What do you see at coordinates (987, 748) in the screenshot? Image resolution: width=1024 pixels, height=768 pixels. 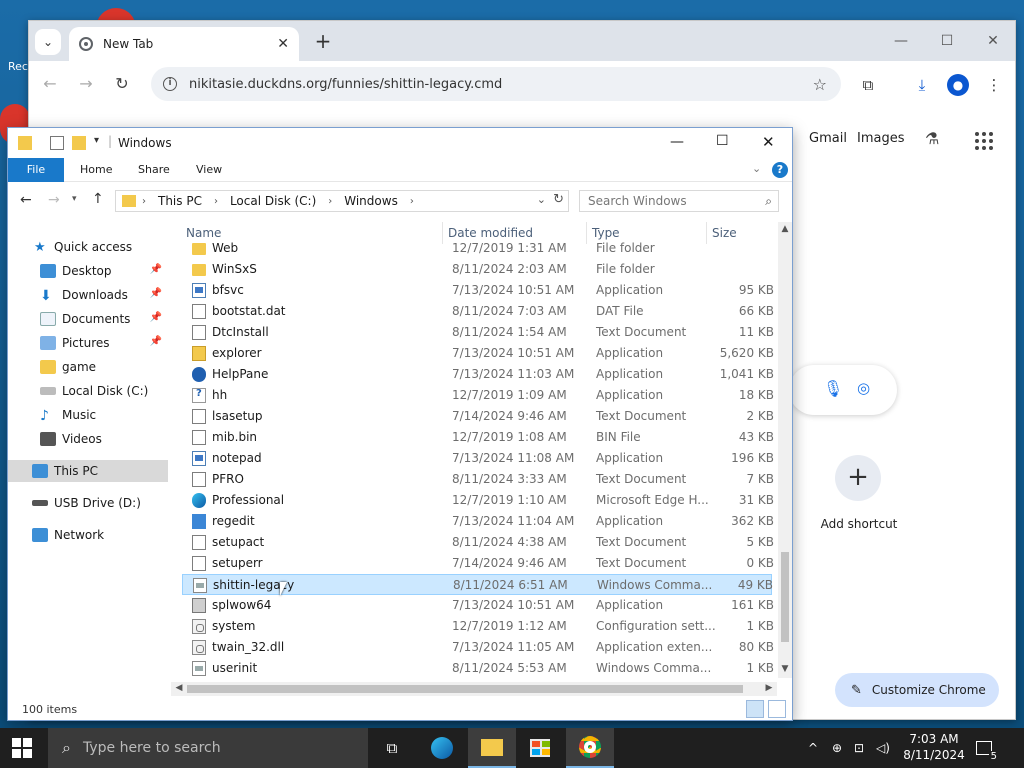 I see `notifications-icon: 5` at bounding box center [987, 748].